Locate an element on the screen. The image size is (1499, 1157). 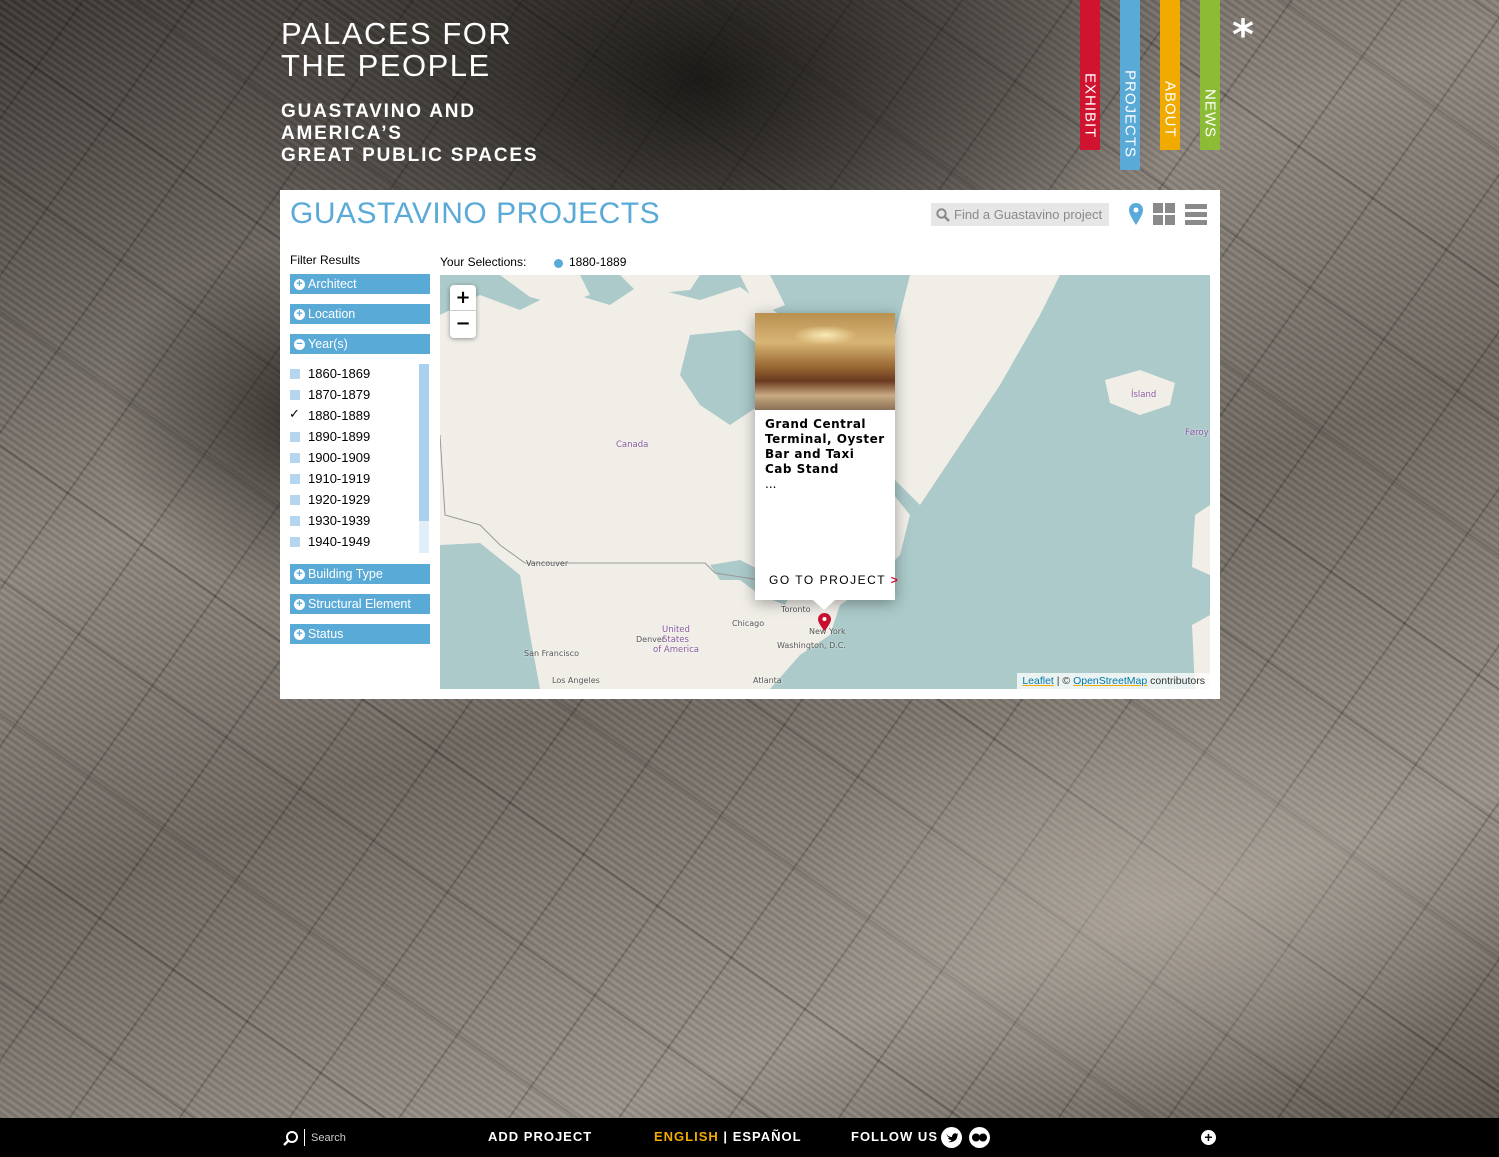
year-option: 1930-1939 is located at coordinates (360, 520).